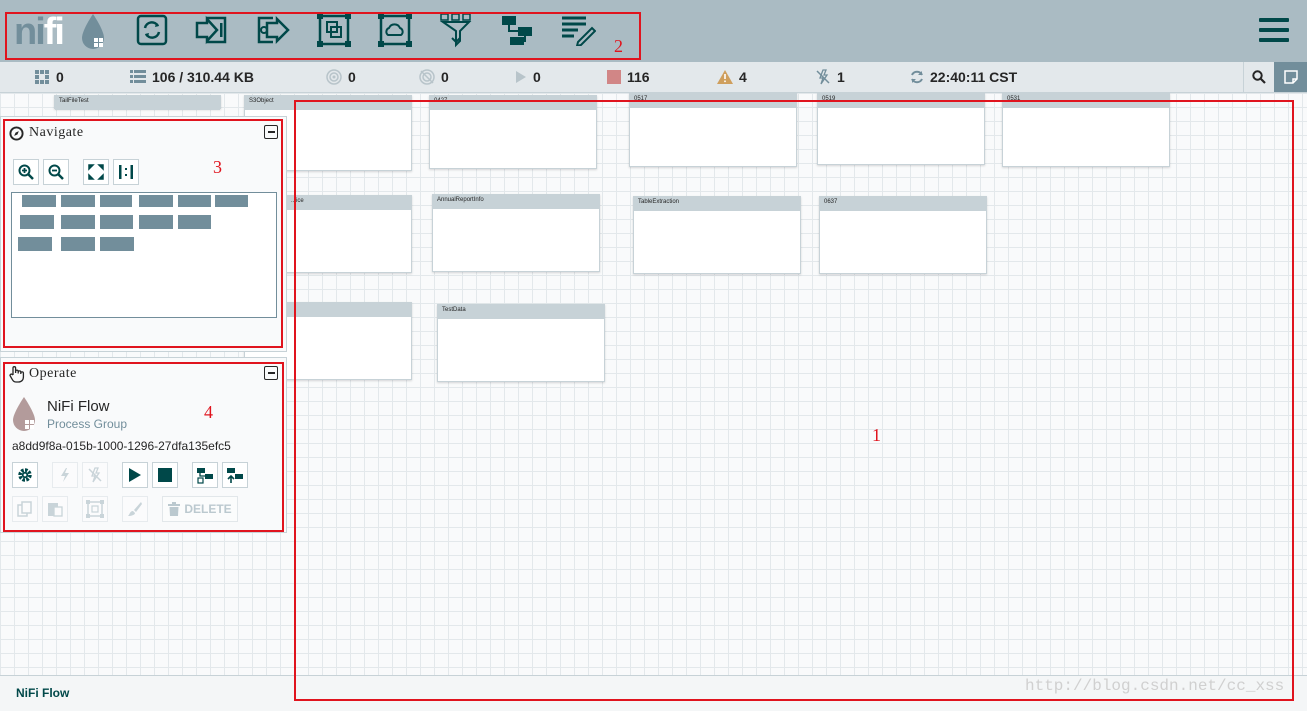  What do you see at coordinates (395, 30) in the screenshot?
I see `remote-process-group-icon` at bounding box center [395, 30].